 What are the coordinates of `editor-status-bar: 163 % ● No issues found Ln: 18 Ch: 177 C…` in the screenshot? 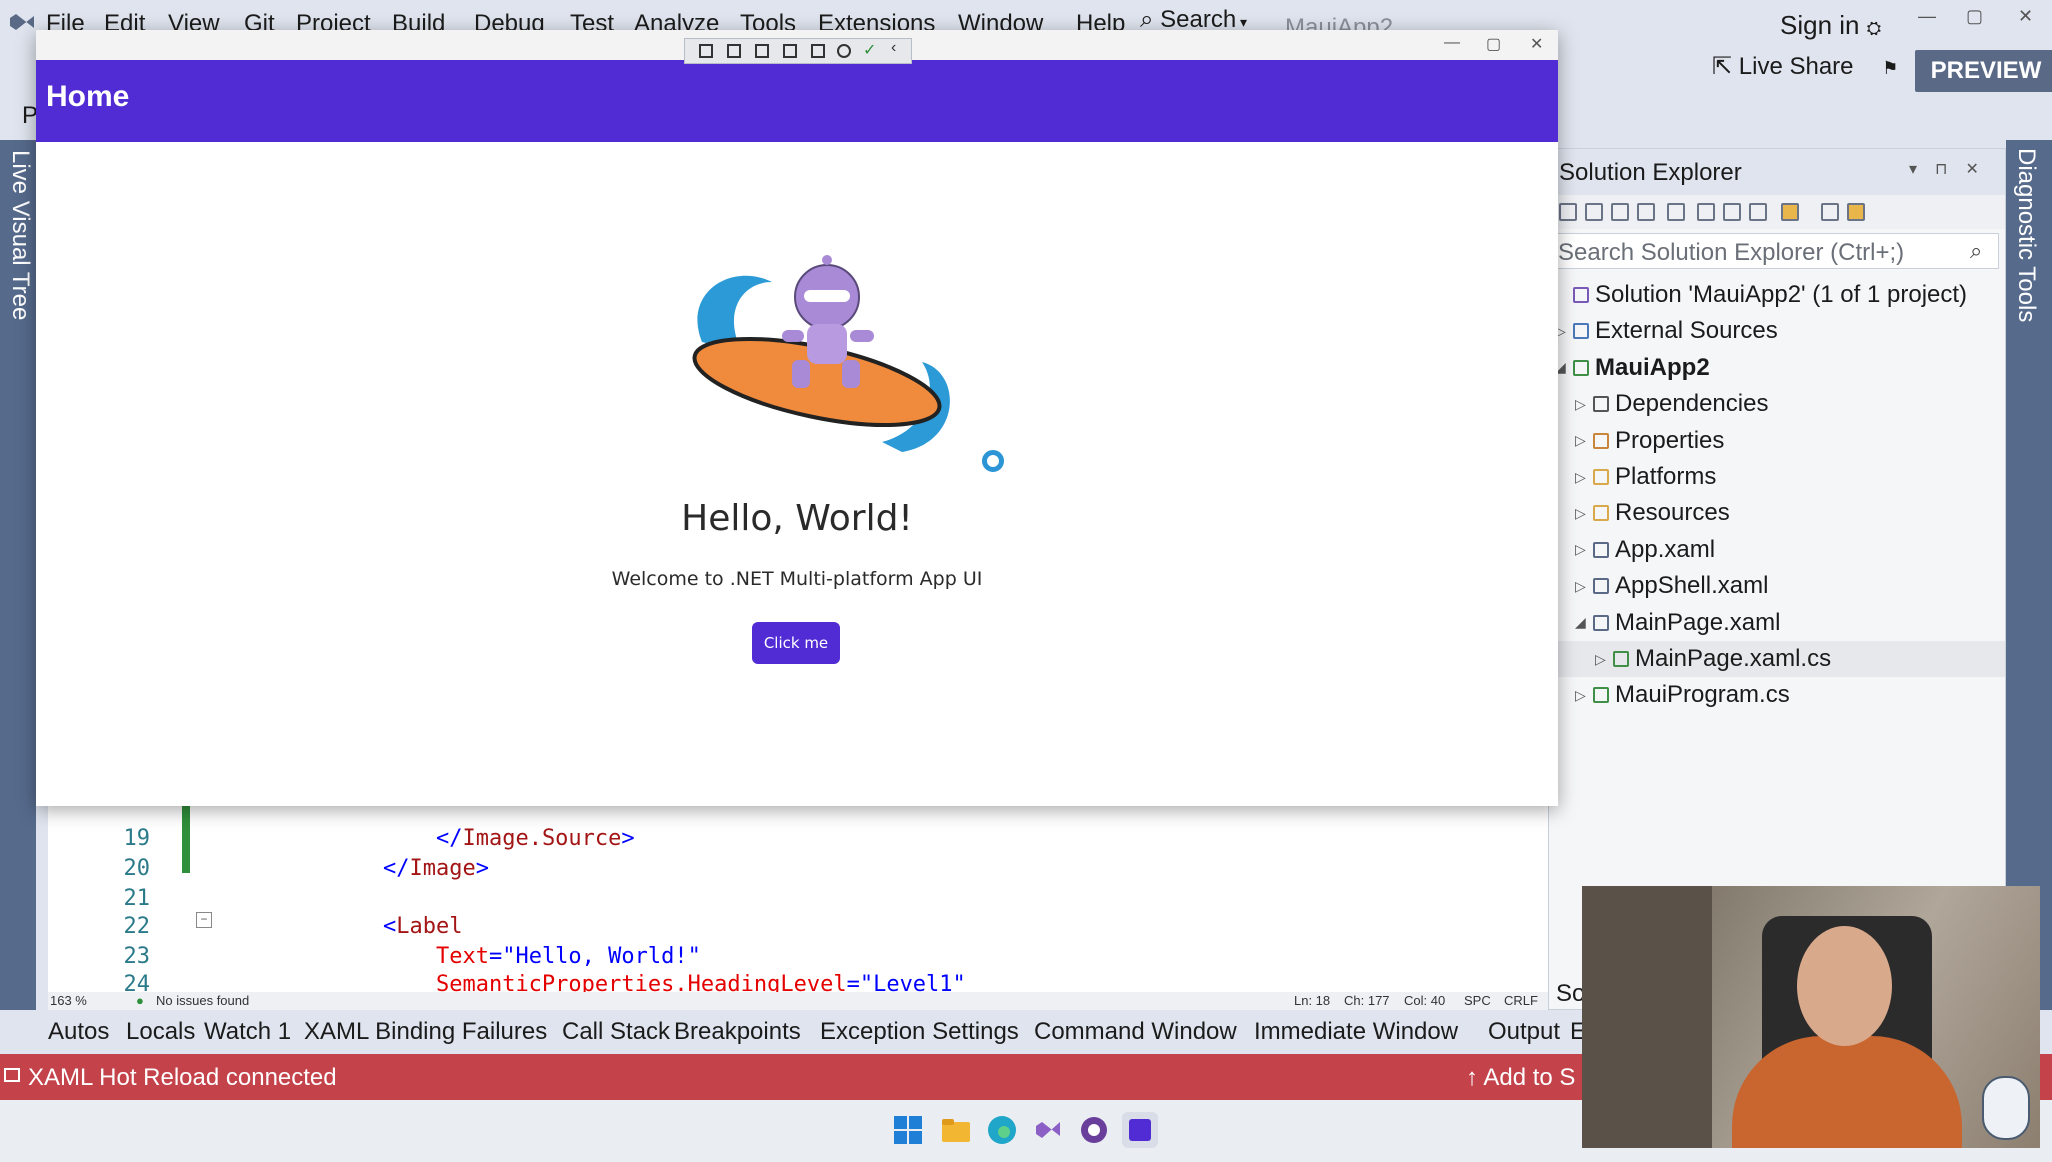 It's located at (798, 1001).